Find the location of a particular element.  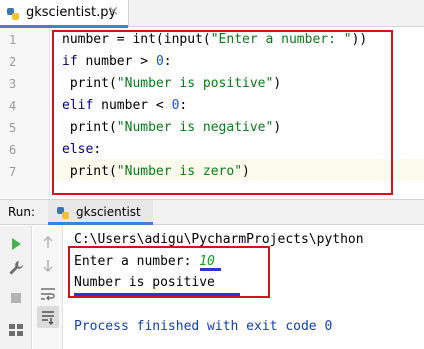

output-highlight-box is located at coordinates (169, 272).